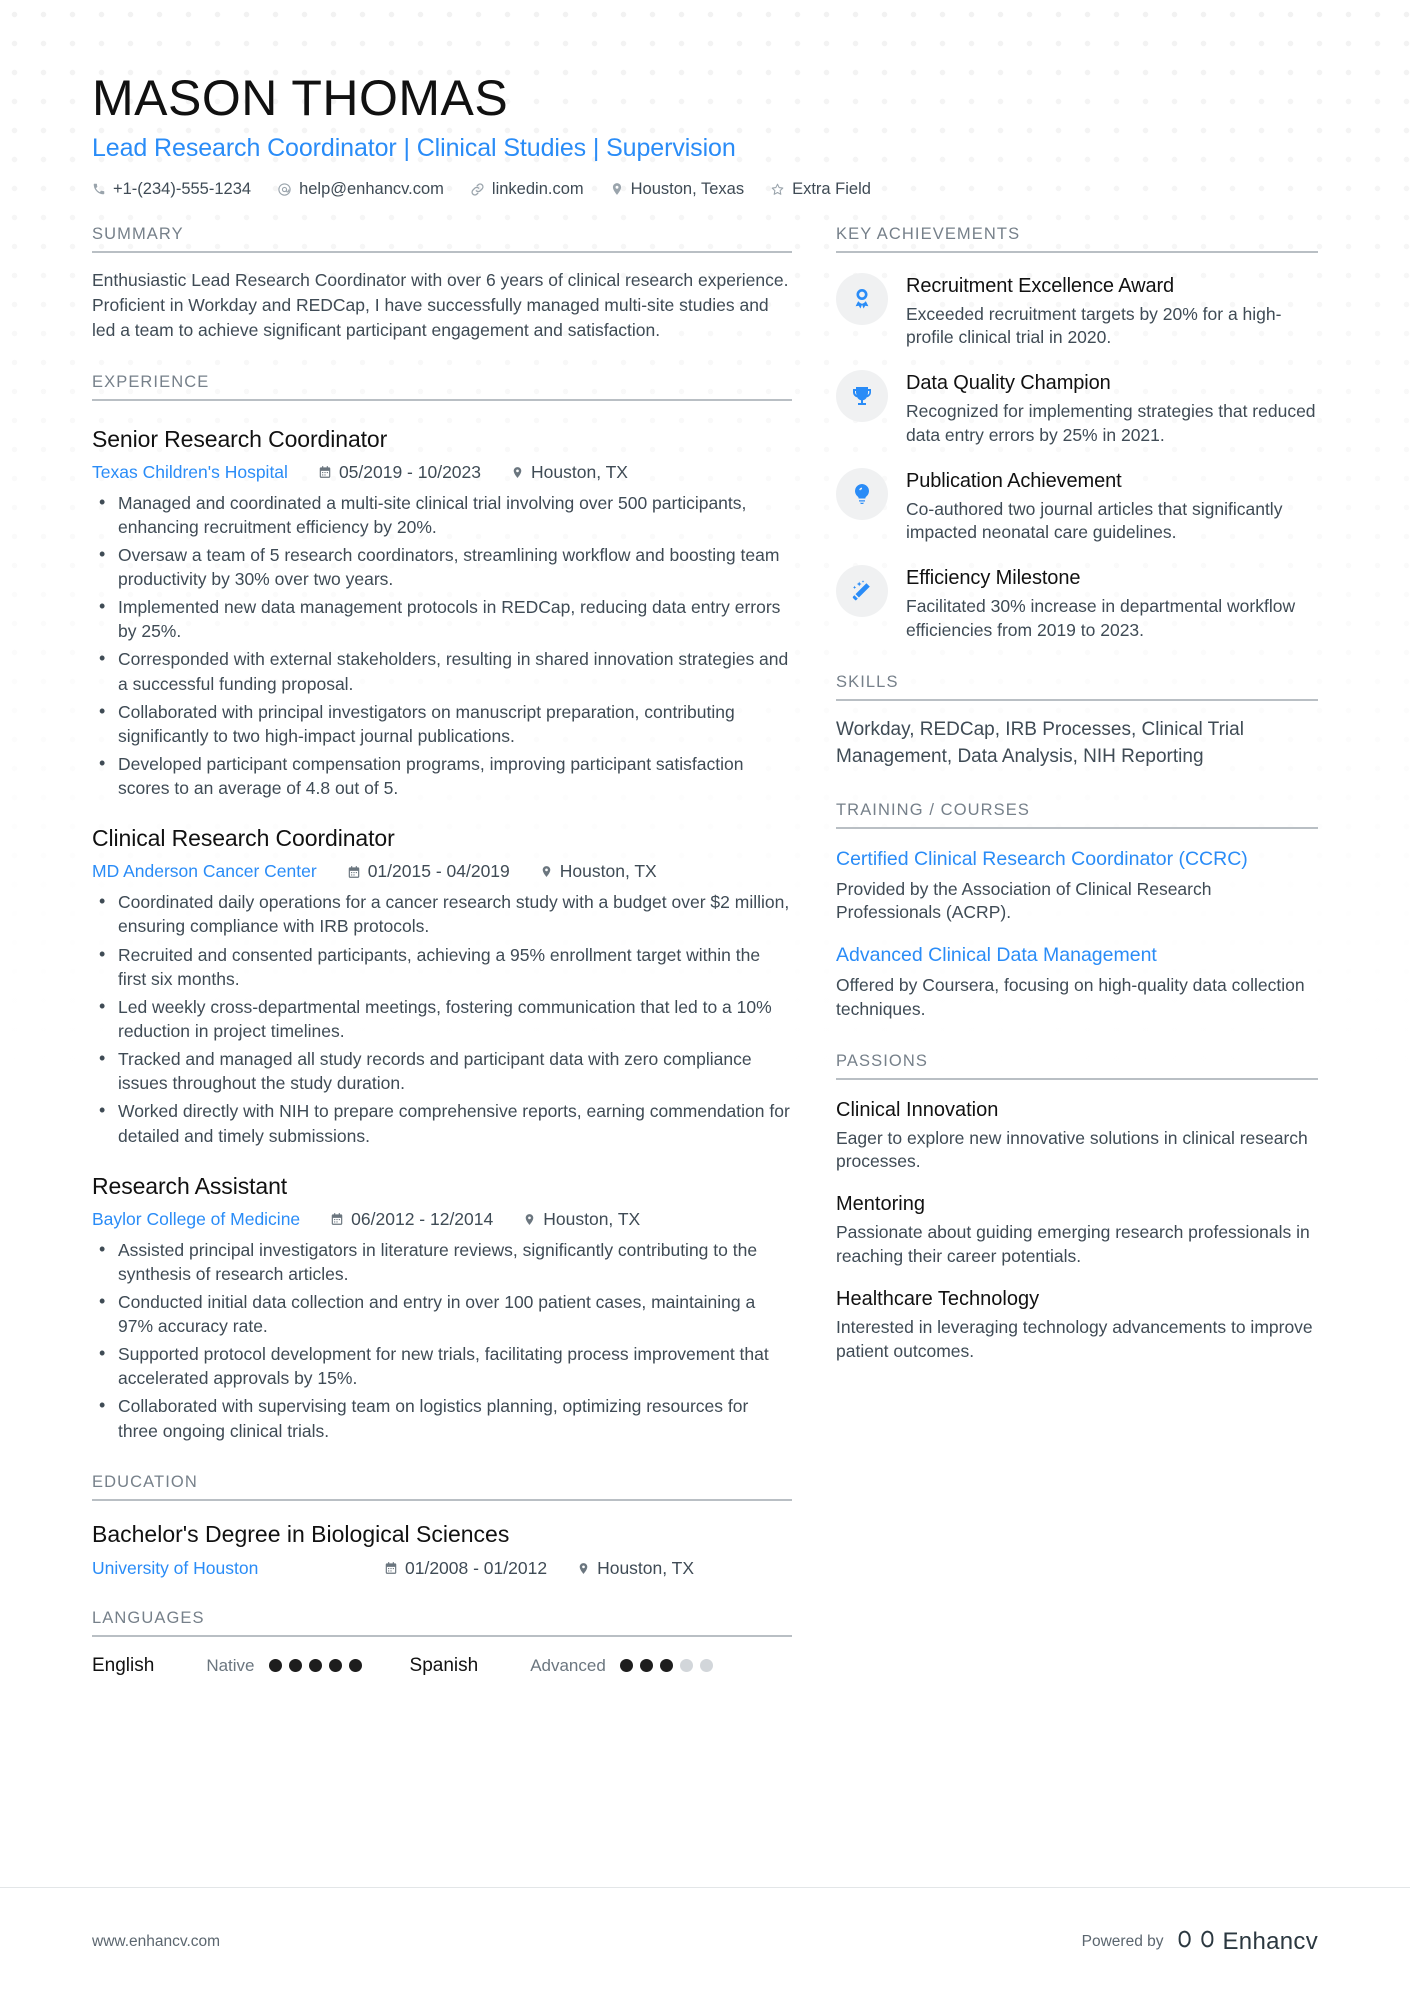 This screenshot has height=1995, width=1410. Describe the element at coordinates (123, 1665) in the screenshot. I see `language-name: English` at that location.